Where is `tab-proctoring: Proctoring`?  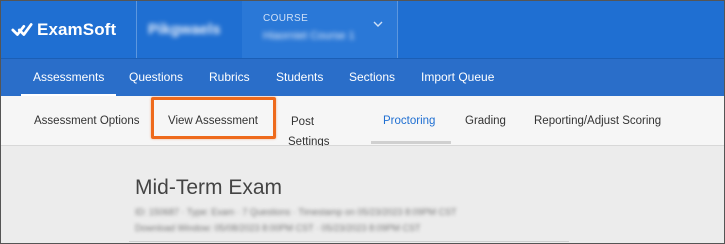 tab-proctoring: Proctoring is located at coordinates (409, 121).